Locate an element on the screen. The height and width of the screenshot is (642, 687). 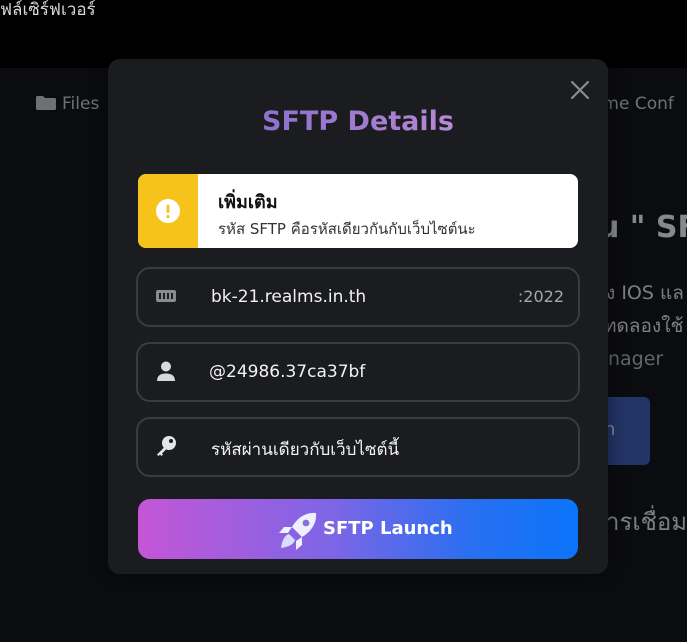
password-value: รหัสผ่านเดียวกับเว็บไซต์นี้ is located at coordinates (305, 449).